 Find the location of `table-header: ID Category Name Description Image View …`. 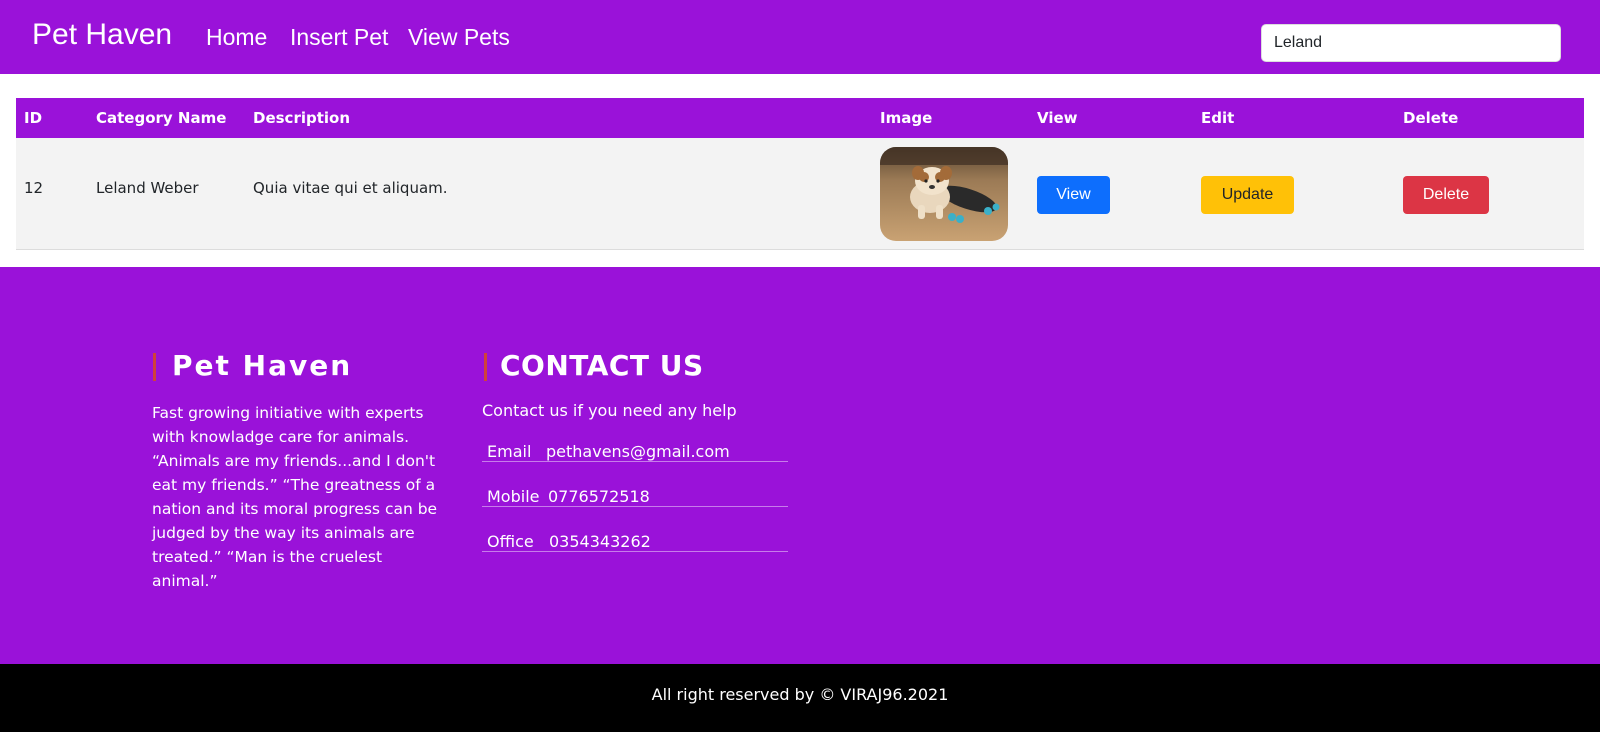

table-header: ID Category Name Description Image View … is located at coordinates (800, 118).